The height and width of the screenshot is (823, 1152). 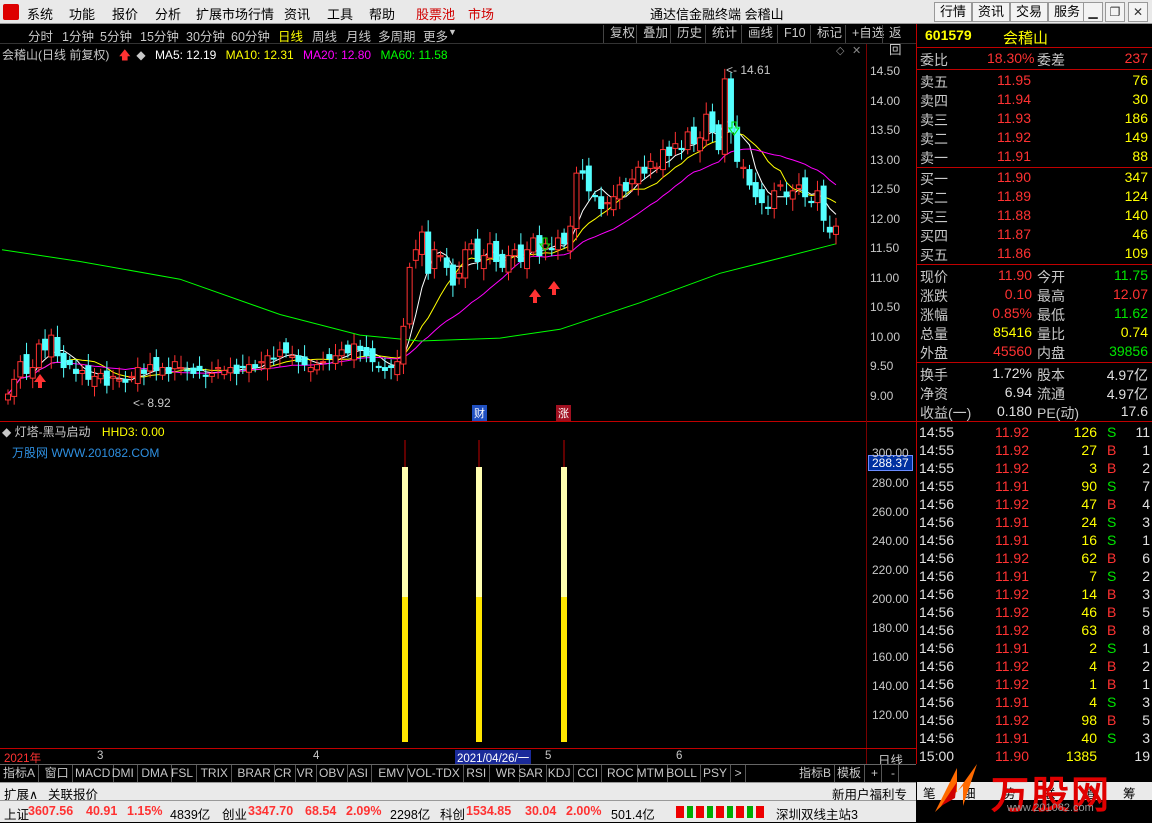 I want to click on indicator-tab-1: 窗口, so click(x=57, y=773).